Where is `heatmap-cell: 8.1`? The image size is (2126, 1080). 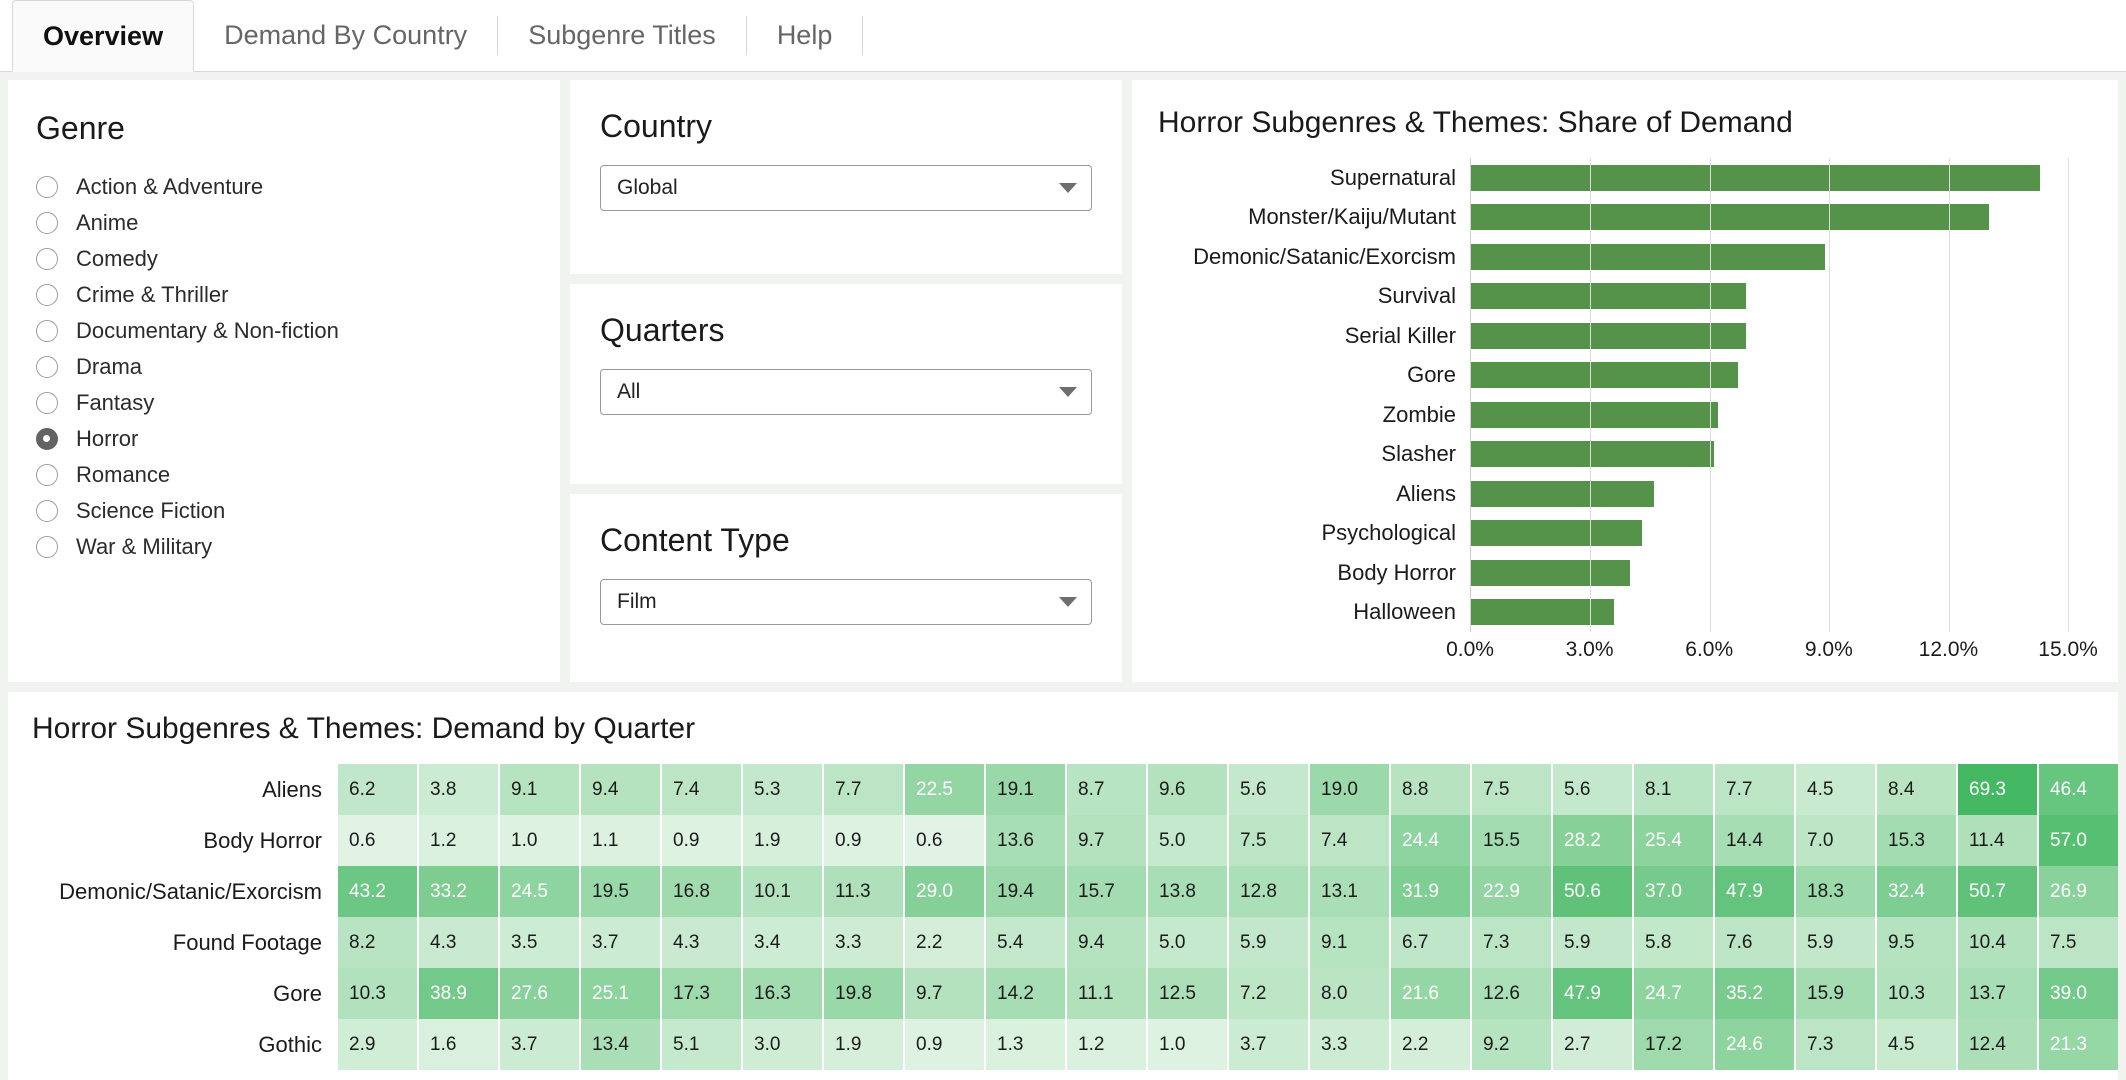
heatmap-cell: 8.1 is located at coordinates (1673, 789).